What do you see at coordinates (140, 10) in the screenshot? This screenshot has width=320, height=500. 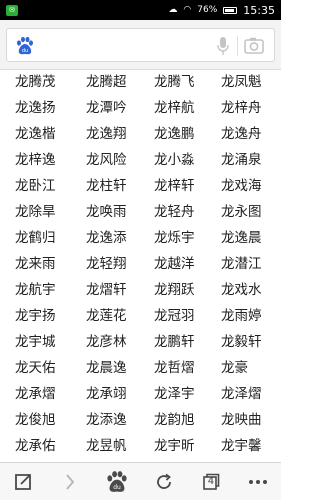 I see `status-bar: ✉ ☁ ◠ 76% 15:35` at bounding box center [140, 10].